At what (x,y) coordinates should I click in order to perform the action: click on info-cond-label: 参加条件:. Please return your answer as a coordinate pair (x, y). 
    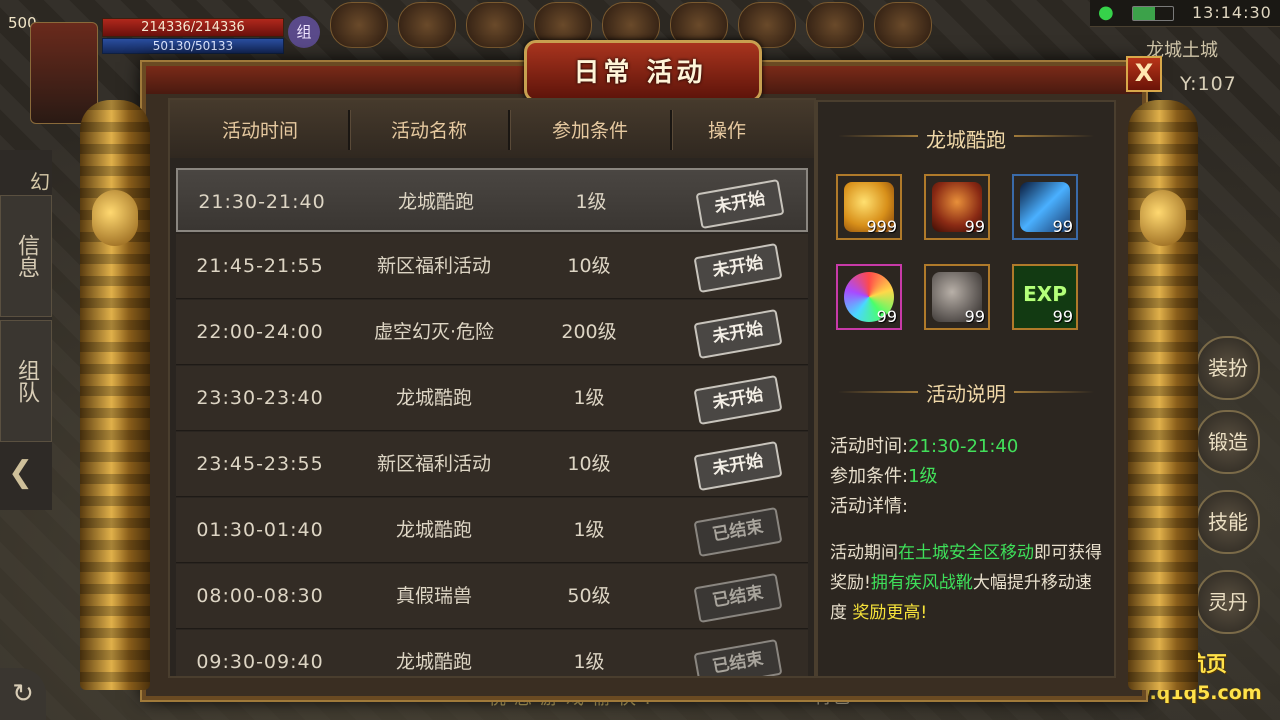
    Looking at the image, I should click on (869, 476).